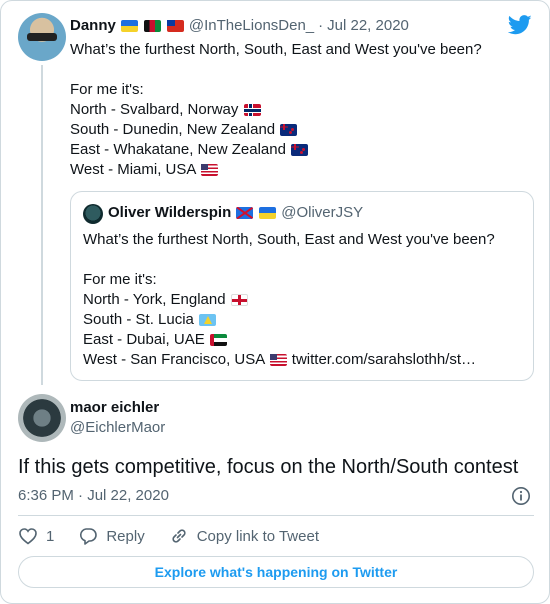 This screenshot has width=550, height=604. Describe the element at coordinates (117, 427) in the screenshot. I see `reply-author-handle: @EichlerMaor` at that location.